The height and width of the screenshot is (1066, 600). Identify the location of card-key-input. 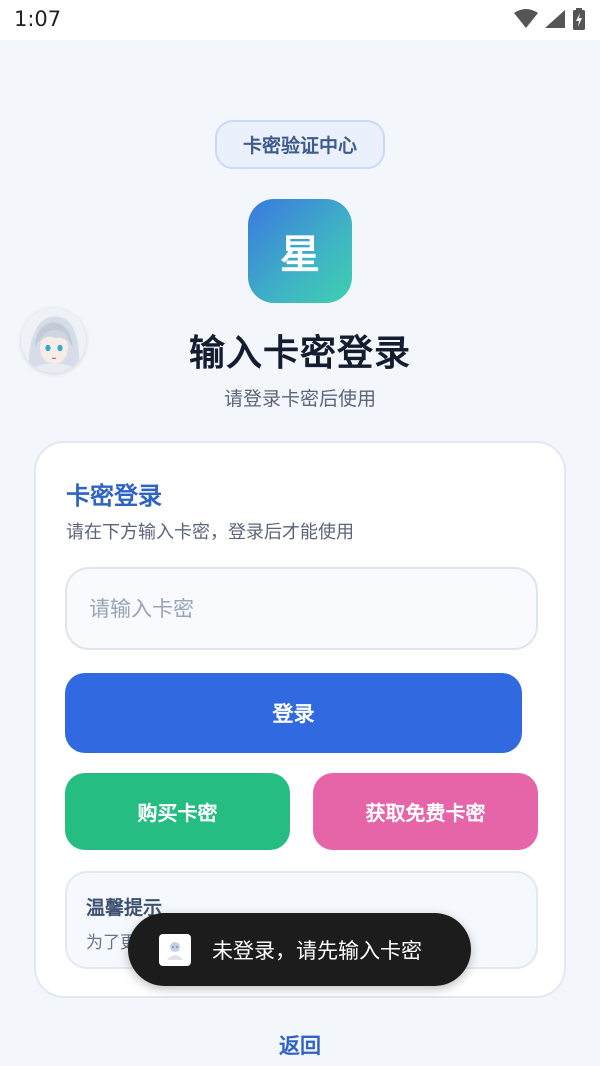
(301, 608).